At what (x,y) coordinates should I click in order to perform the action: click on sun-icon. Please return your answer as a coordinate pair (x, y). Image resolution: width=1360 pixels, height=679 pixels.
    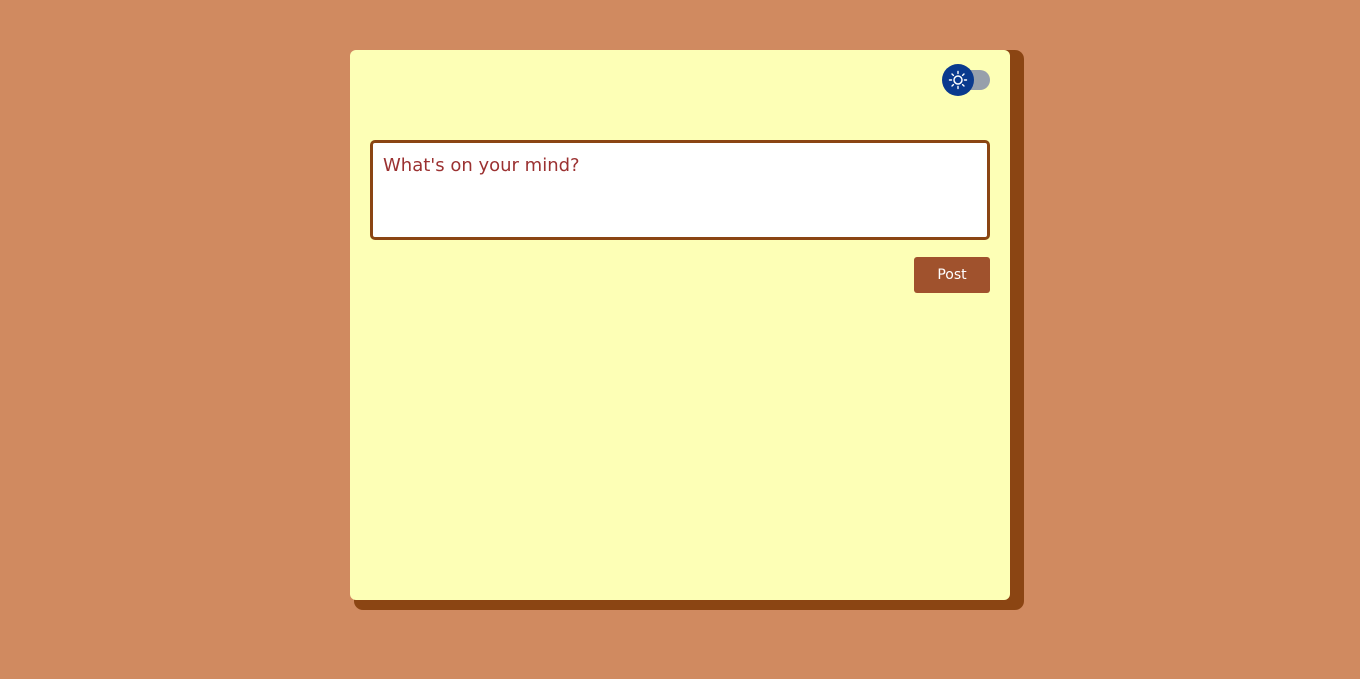
    Looking at the image, I should click on (958, 80).